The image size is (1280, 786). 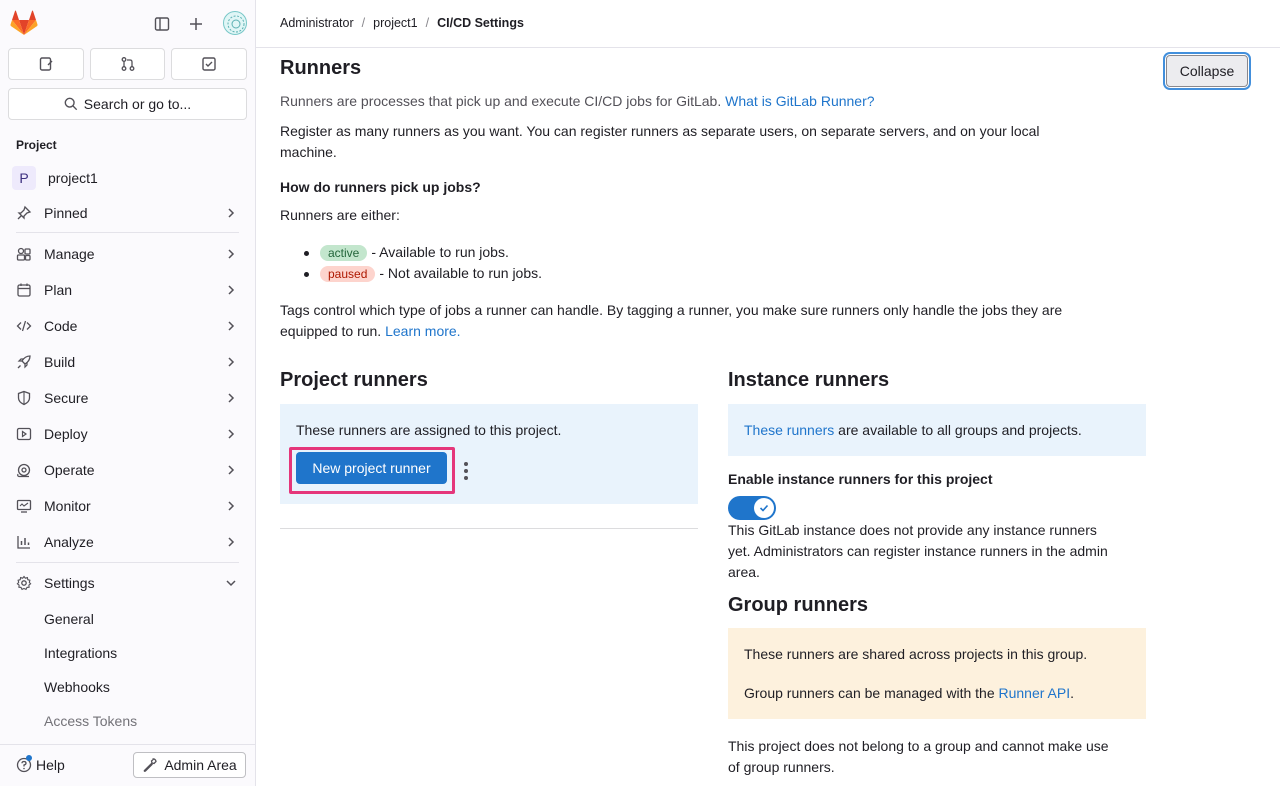 I want to click on instance-note-line: area., so click(x=744, y=572).